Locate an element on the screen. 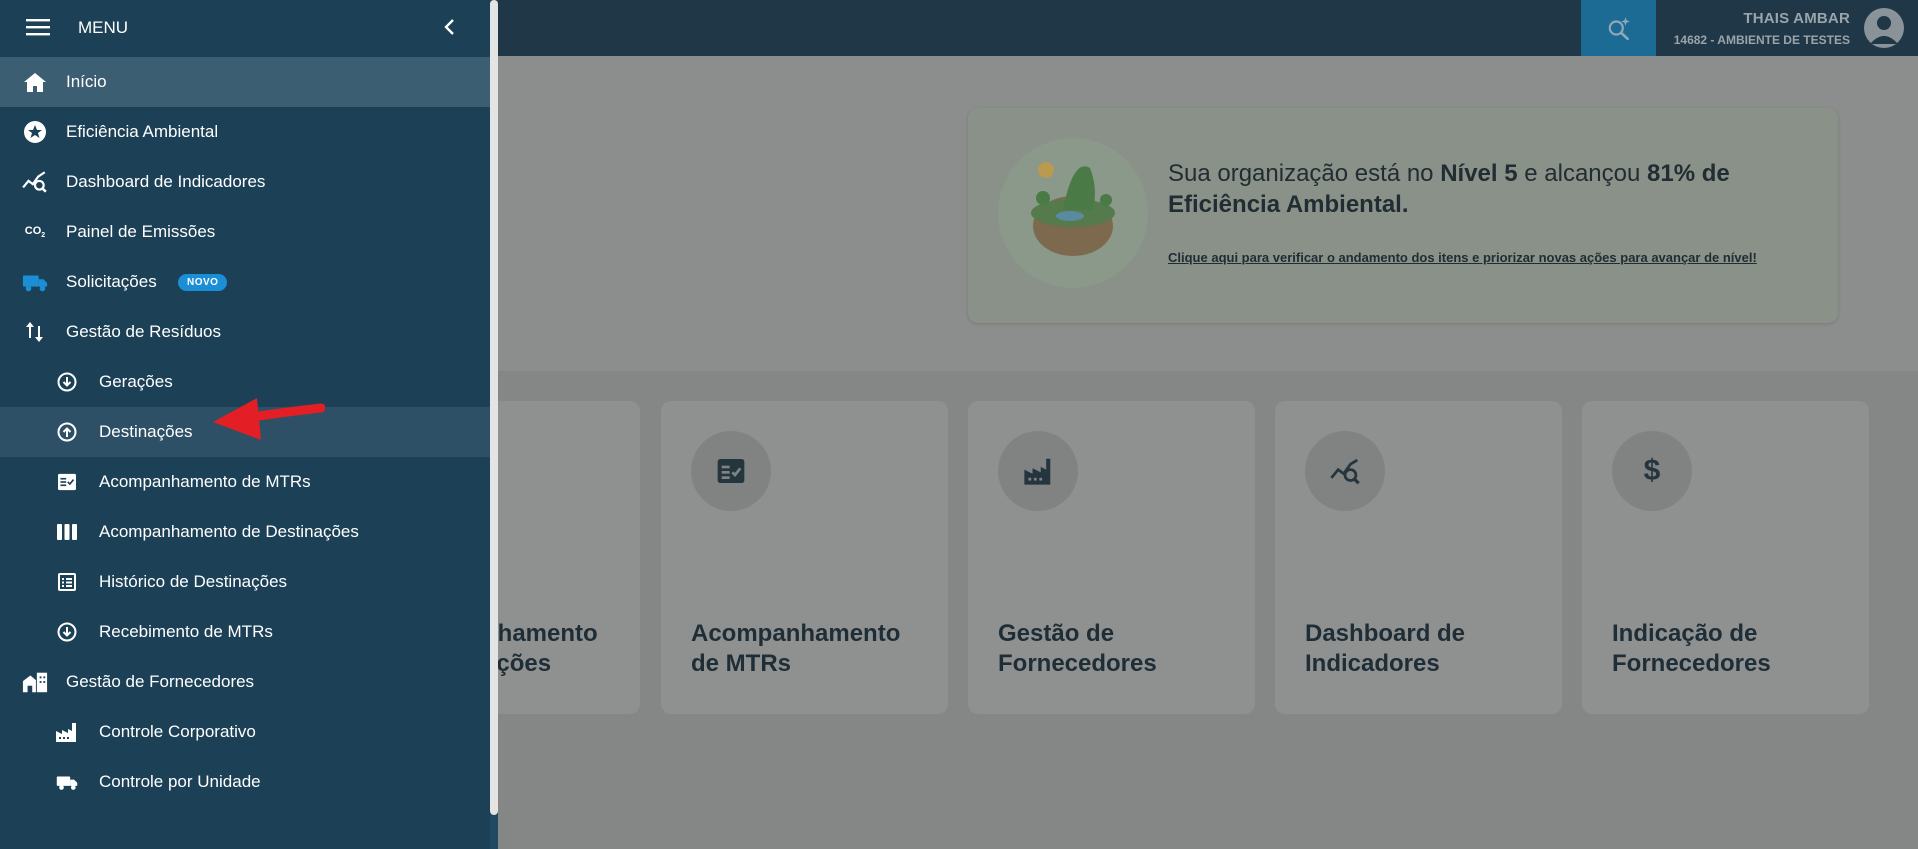 The height and width of the screenshot is (849, 1918). sidebar-item-label: Gestão de Fornecedores is located at coordinates (160, 681).